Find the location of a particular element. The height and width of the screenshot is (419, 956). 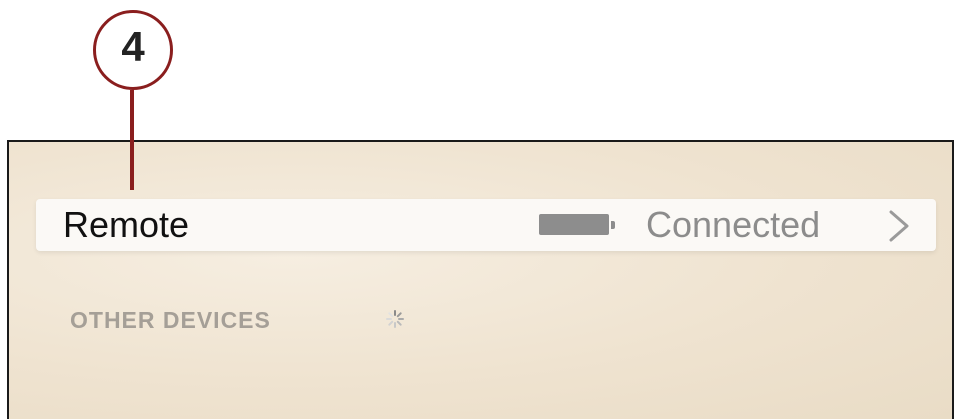

loading-spinner-icon is located at coordinates (395, 319).